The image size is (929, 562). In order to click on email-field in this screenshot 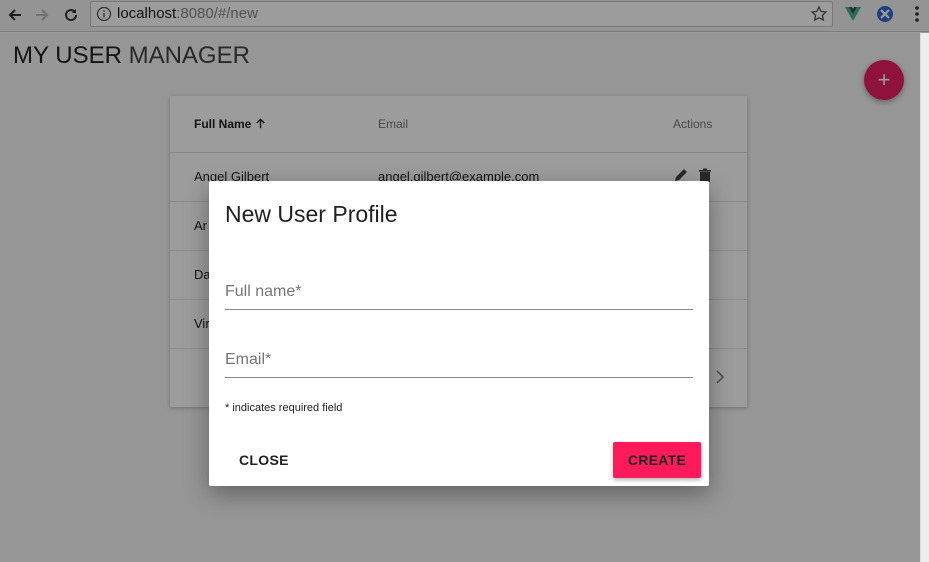, I will do `click(459, 360)`.